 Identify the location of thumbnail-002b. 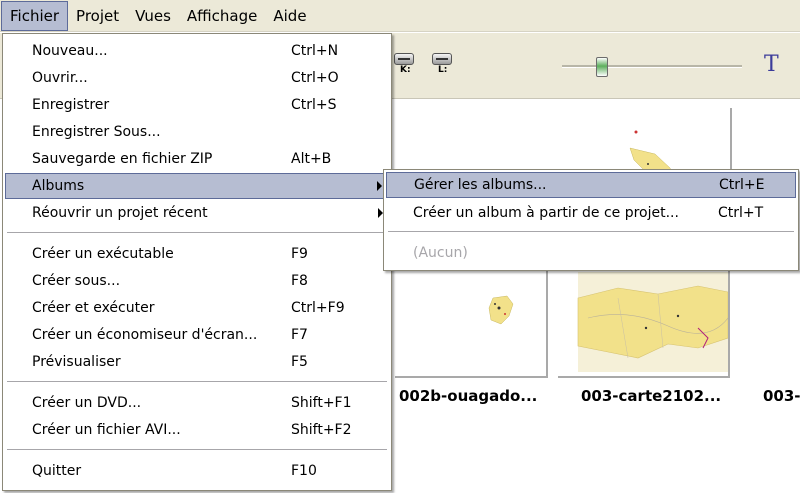
(471, 323).